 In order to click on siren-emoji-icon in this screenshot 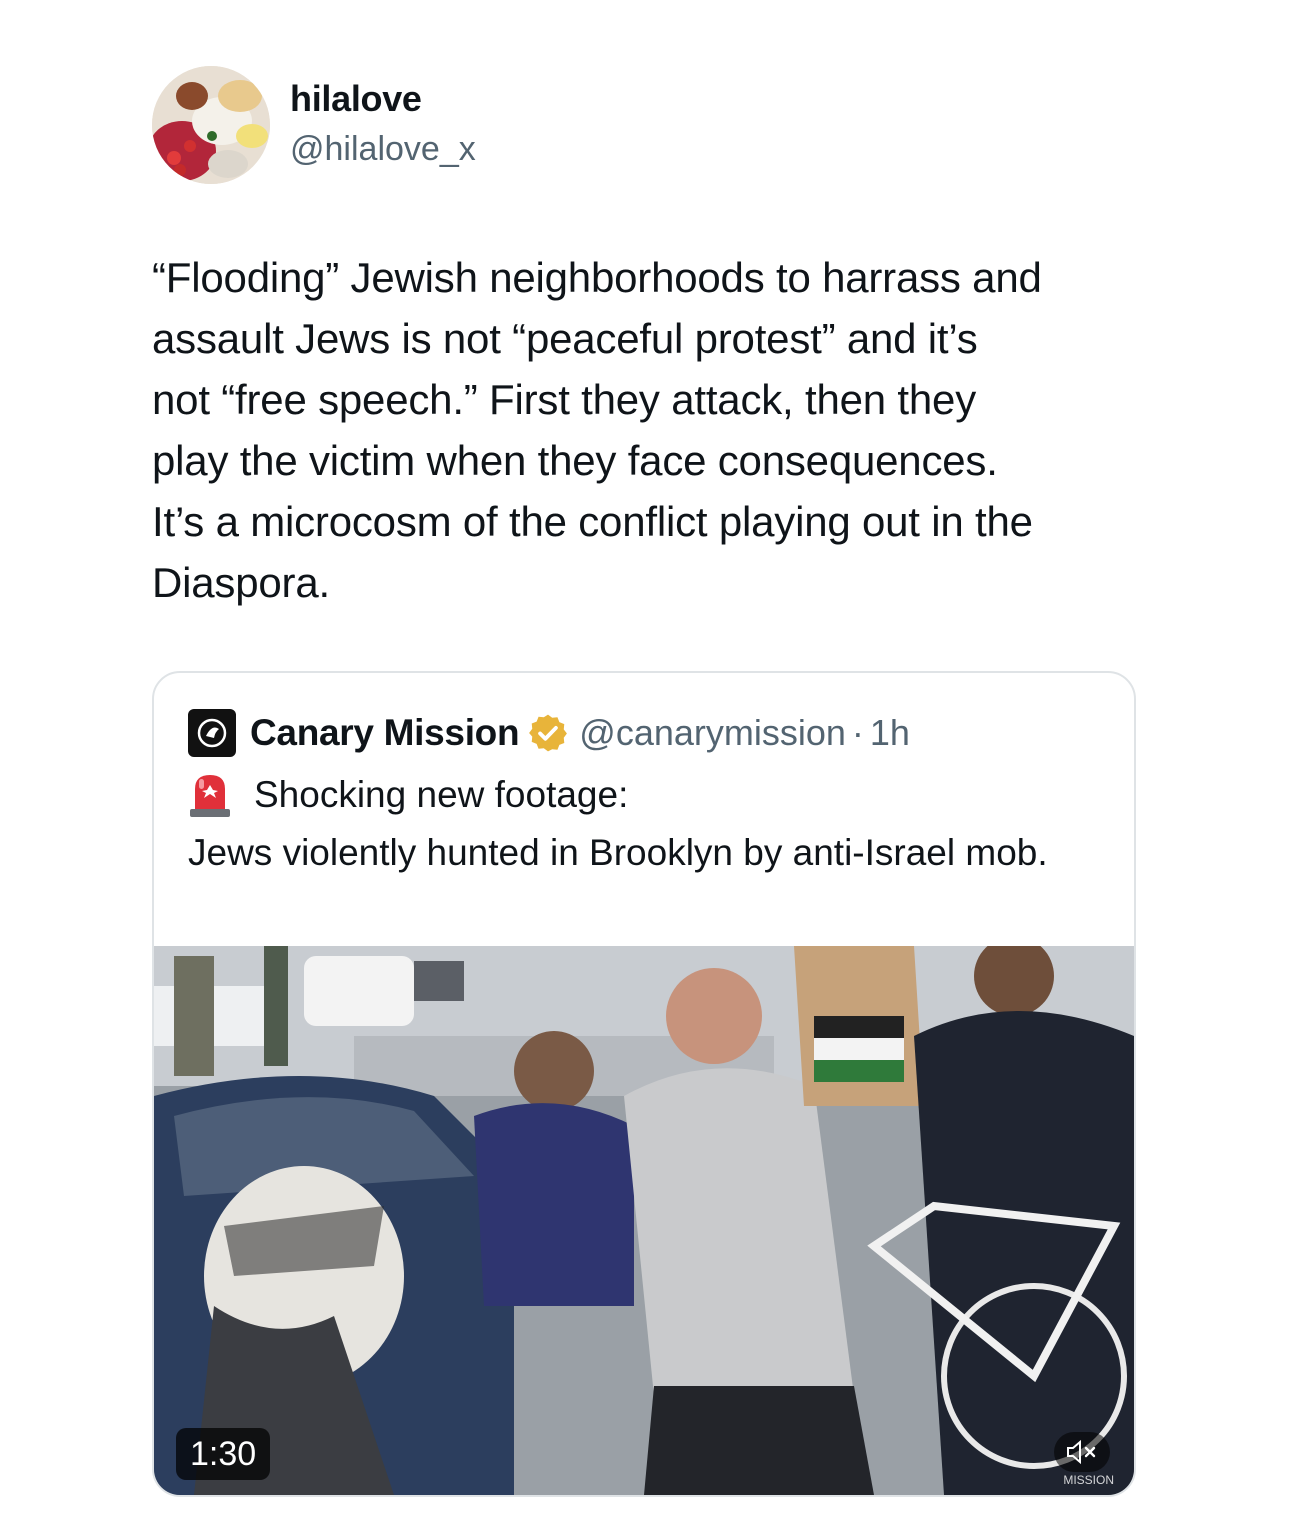, I will do `click(210, 796)`.